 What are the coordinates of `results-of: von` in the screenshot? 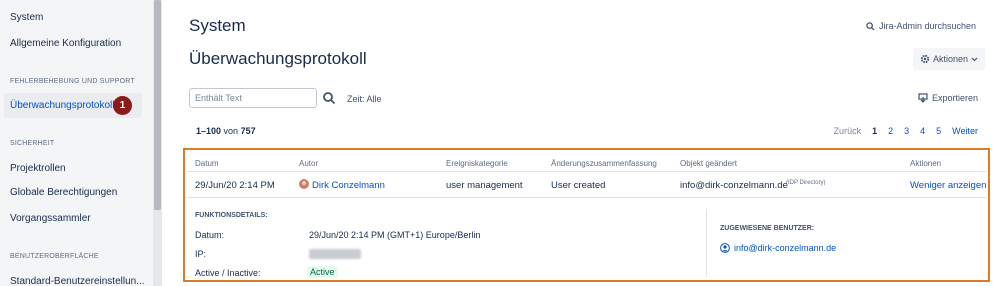 It's located at (231, 131).